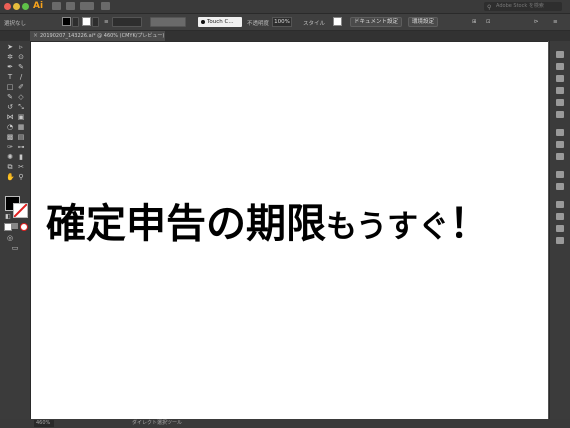 The height and width of the screenshot is (428, 570). What do you see at coordinates (258, 23) in the screenshot?
I see `opacity-label: 不透明度` at bounding box center [258, 23].